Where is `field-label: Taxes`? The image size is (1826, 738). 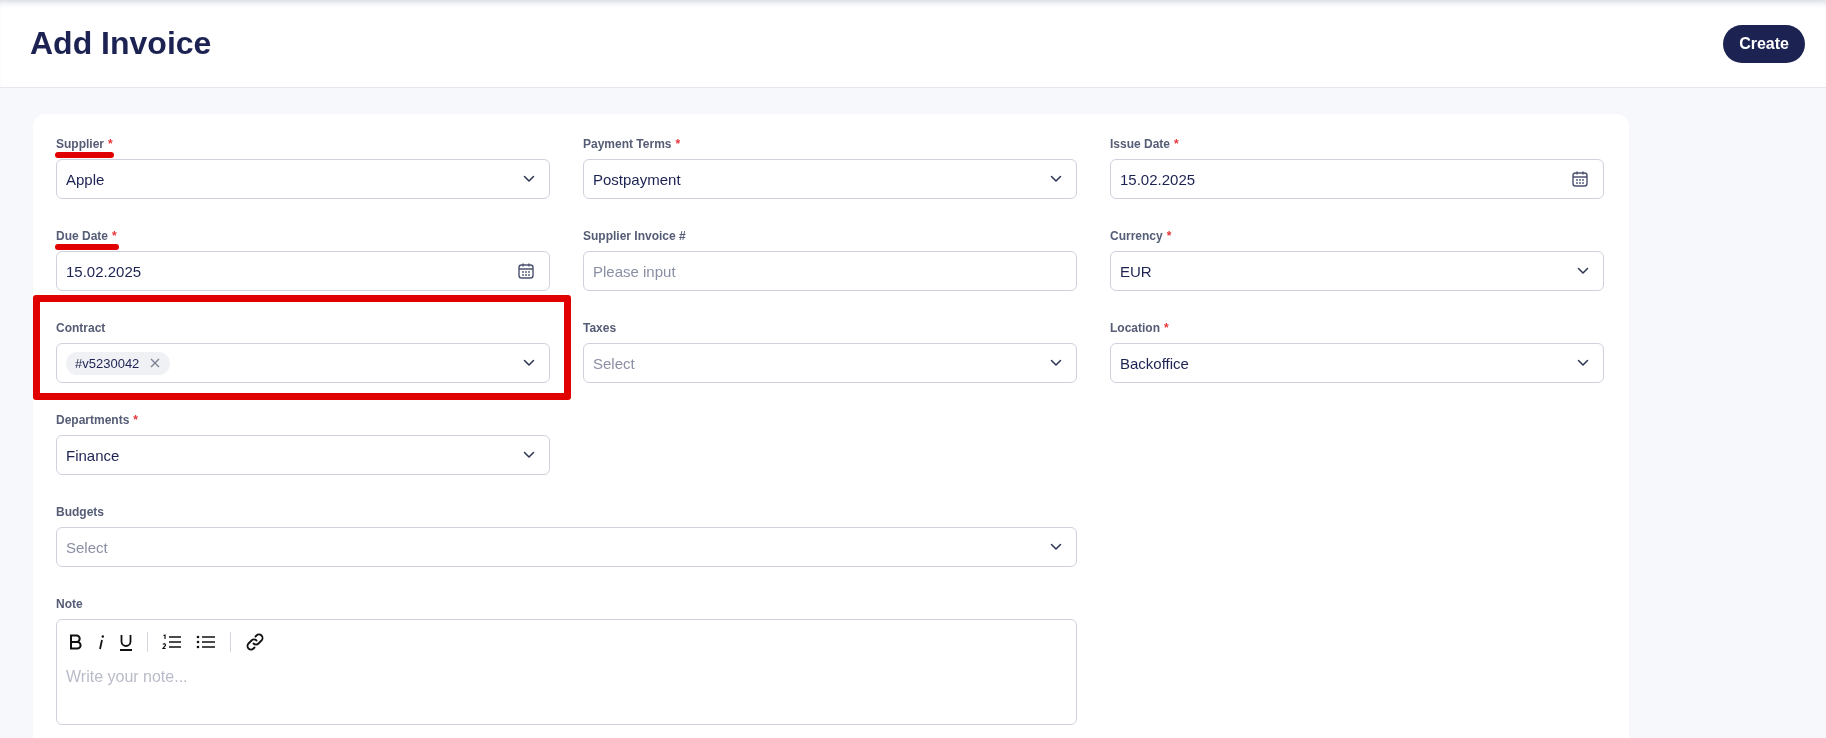 field-label: Taxes is located at coordinates (600, 328).